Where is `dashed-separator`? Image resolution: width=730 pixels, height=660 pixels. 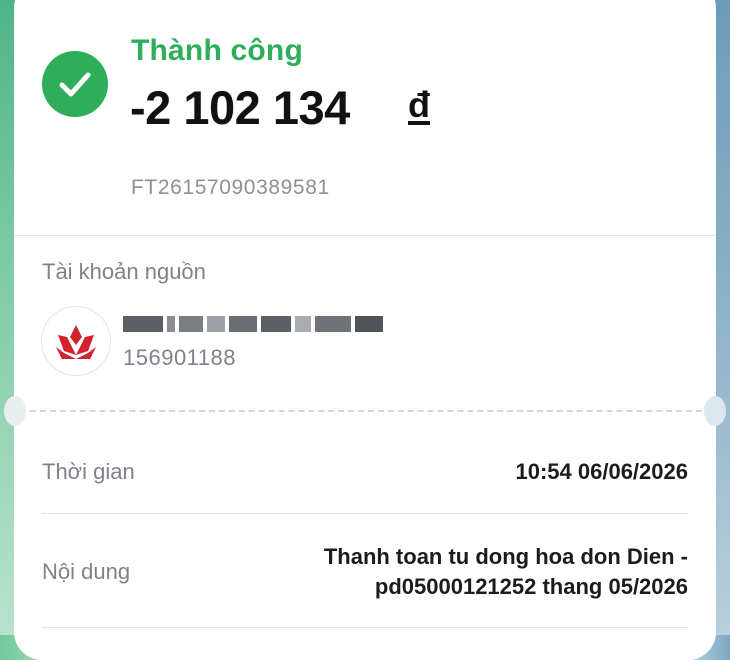 dashed-separator is located at coordinates (366, 411).